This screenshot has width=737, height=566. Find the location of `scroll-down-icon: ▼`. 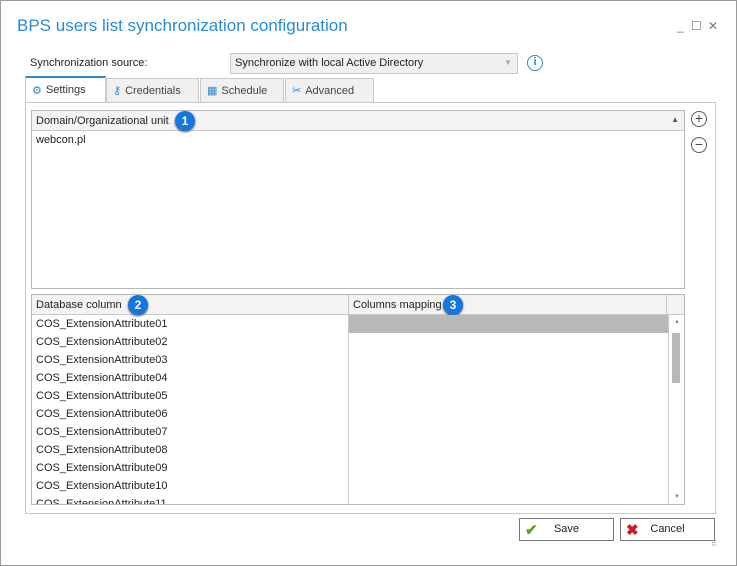

scroll-down-icon: ▼ is located at coordinates (676, 497).